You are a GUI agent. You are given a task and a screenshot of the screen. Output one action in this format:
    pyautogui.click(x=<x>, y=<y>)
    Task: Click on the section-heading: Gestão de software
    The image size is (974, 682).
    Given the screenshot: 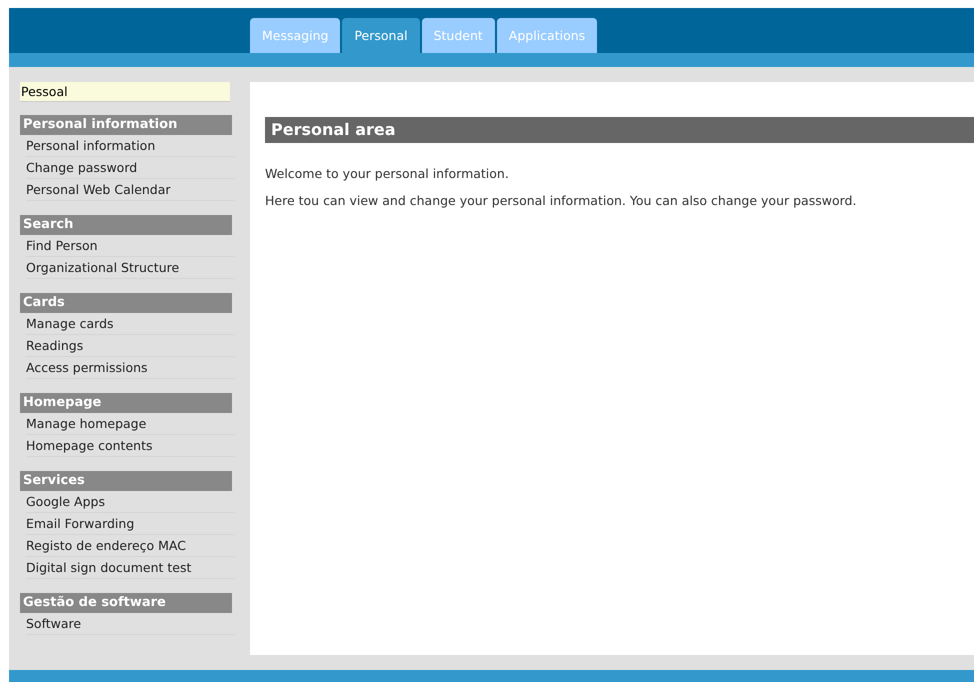 What is the action you would take?
    pyautogui.click(x=126, y=603)
    